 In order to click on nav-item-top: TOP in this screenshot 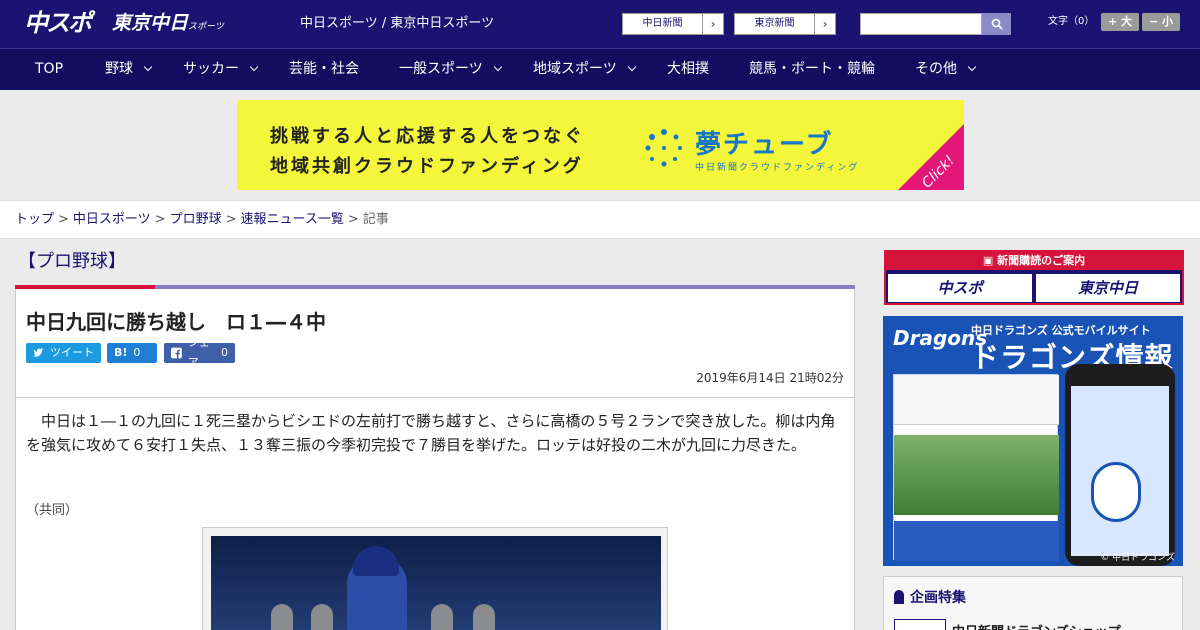, I will do `click(49, 69)`.